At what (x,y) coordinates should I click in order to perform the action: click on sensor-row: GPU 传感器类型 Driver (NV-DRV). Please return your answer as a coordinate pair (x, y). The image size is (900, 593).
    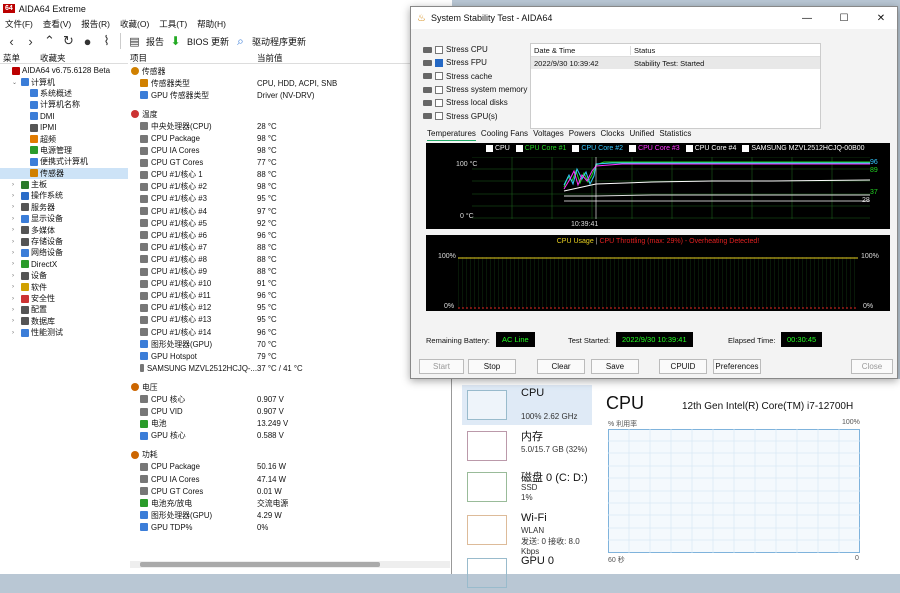
    Looking at the image, I should click on (291, 95).